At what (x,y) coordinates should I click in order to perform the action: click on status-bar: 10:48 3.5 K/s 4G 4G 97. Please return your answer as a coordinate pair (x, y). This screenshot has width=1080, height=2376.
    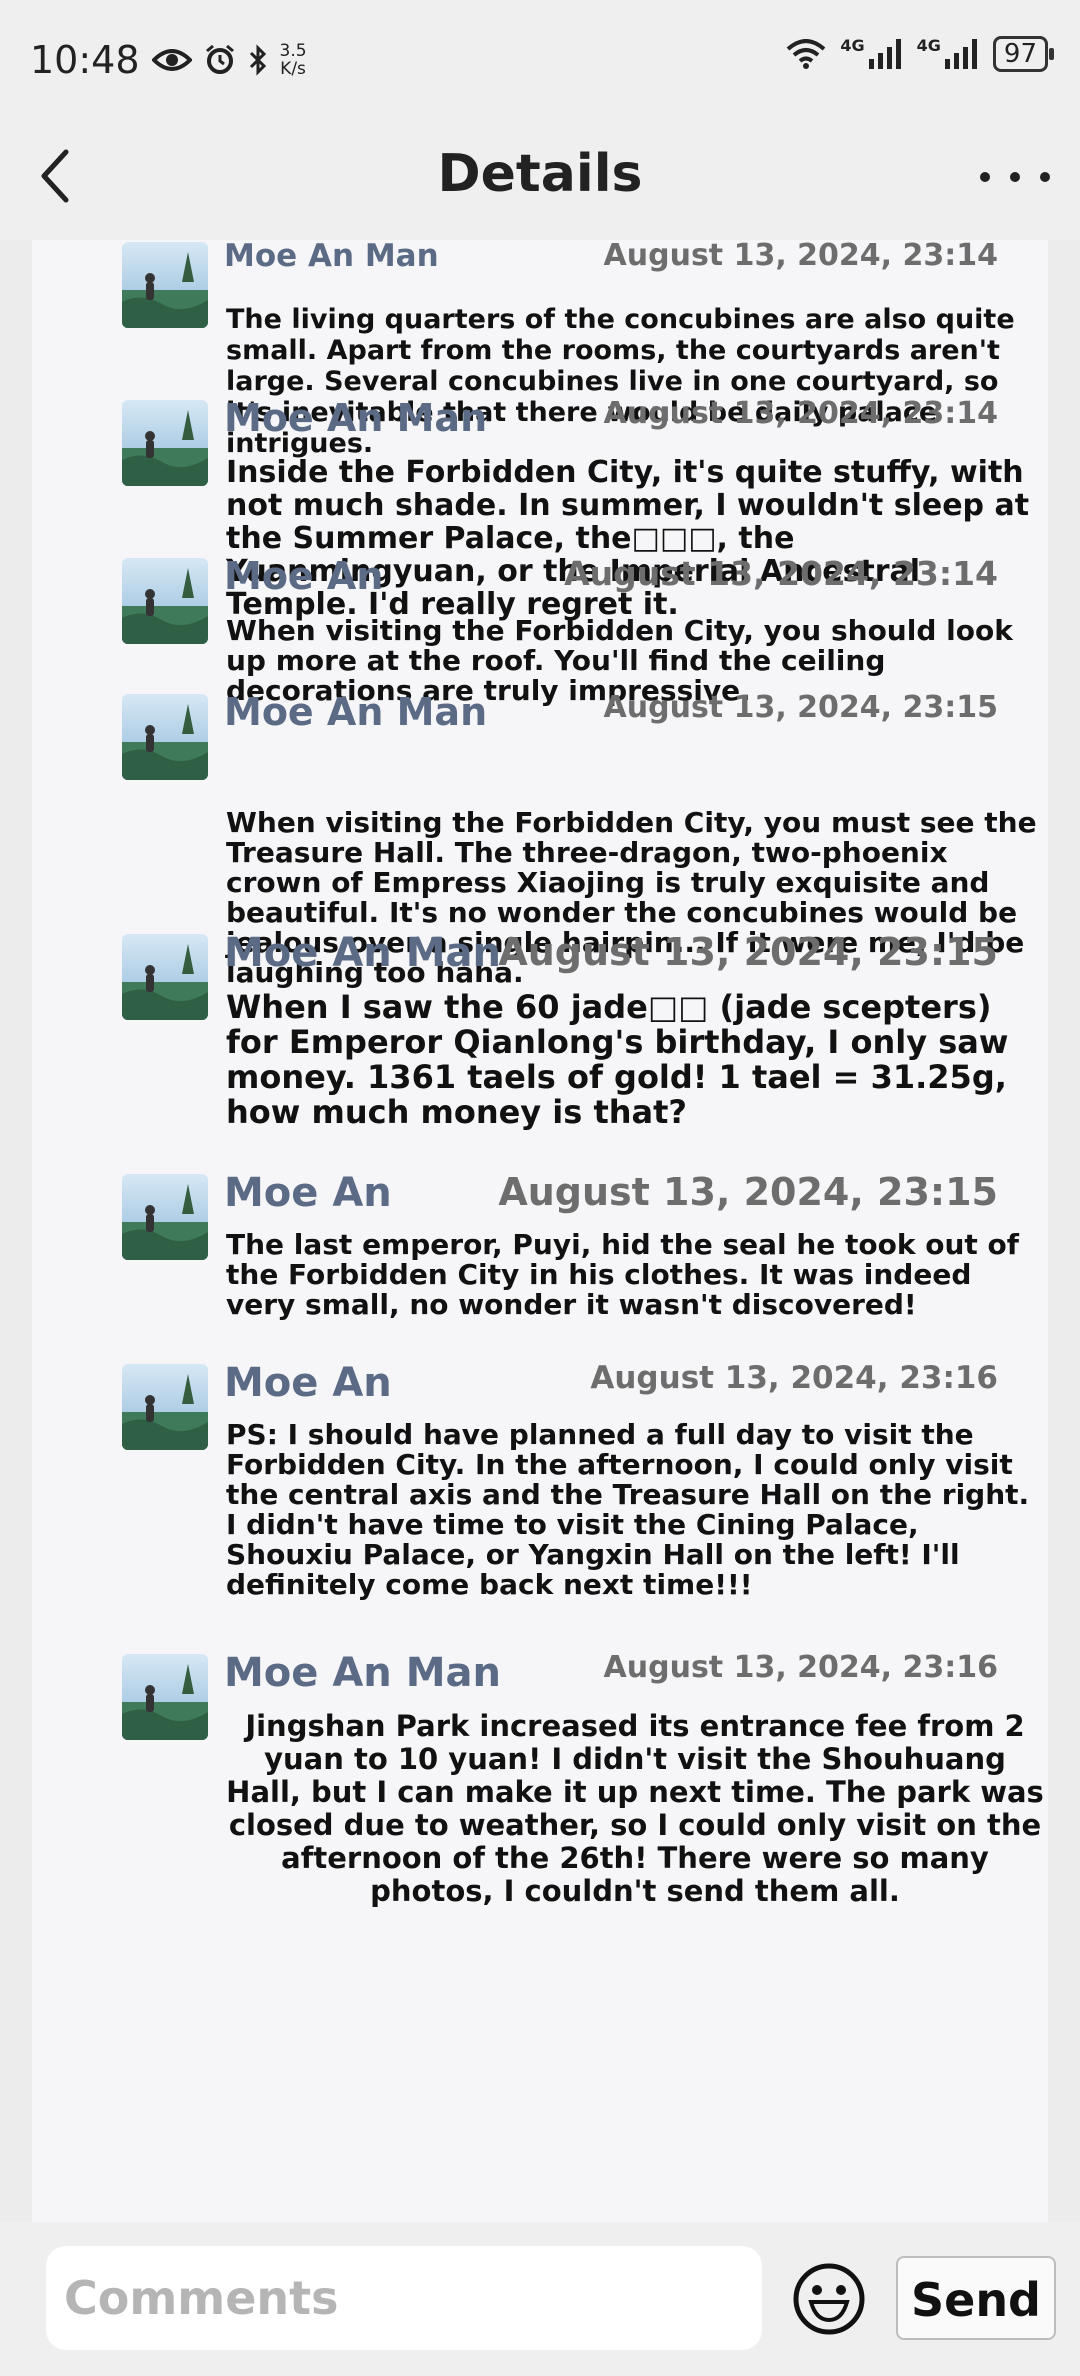
    Looking at the image, I should click on (540, 59).